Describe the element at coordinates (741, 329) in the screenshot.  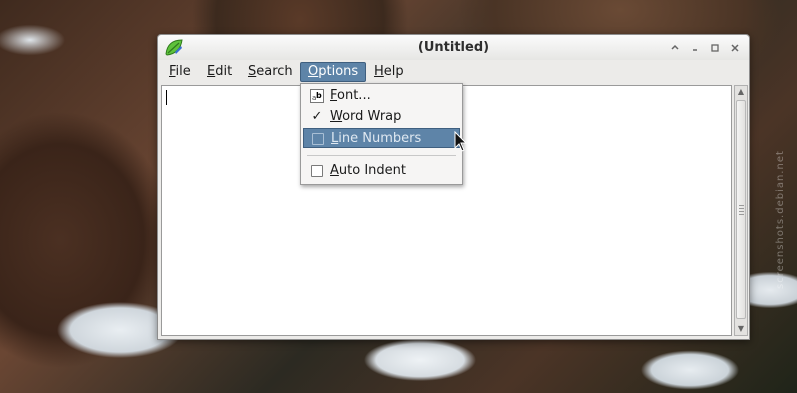
I see `scroll-down-icon: ▼` at that location.